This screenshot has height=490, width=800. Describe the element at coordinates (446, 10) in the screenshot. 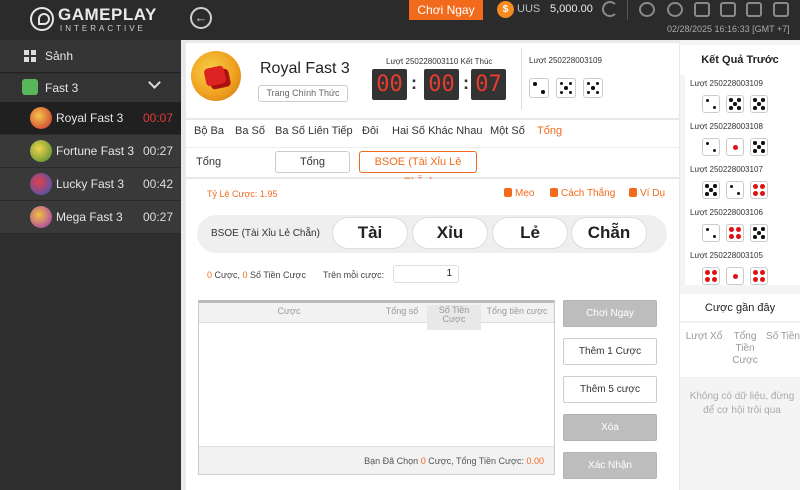

I see `play-now-top-button: Chơi Ngay` at that location.